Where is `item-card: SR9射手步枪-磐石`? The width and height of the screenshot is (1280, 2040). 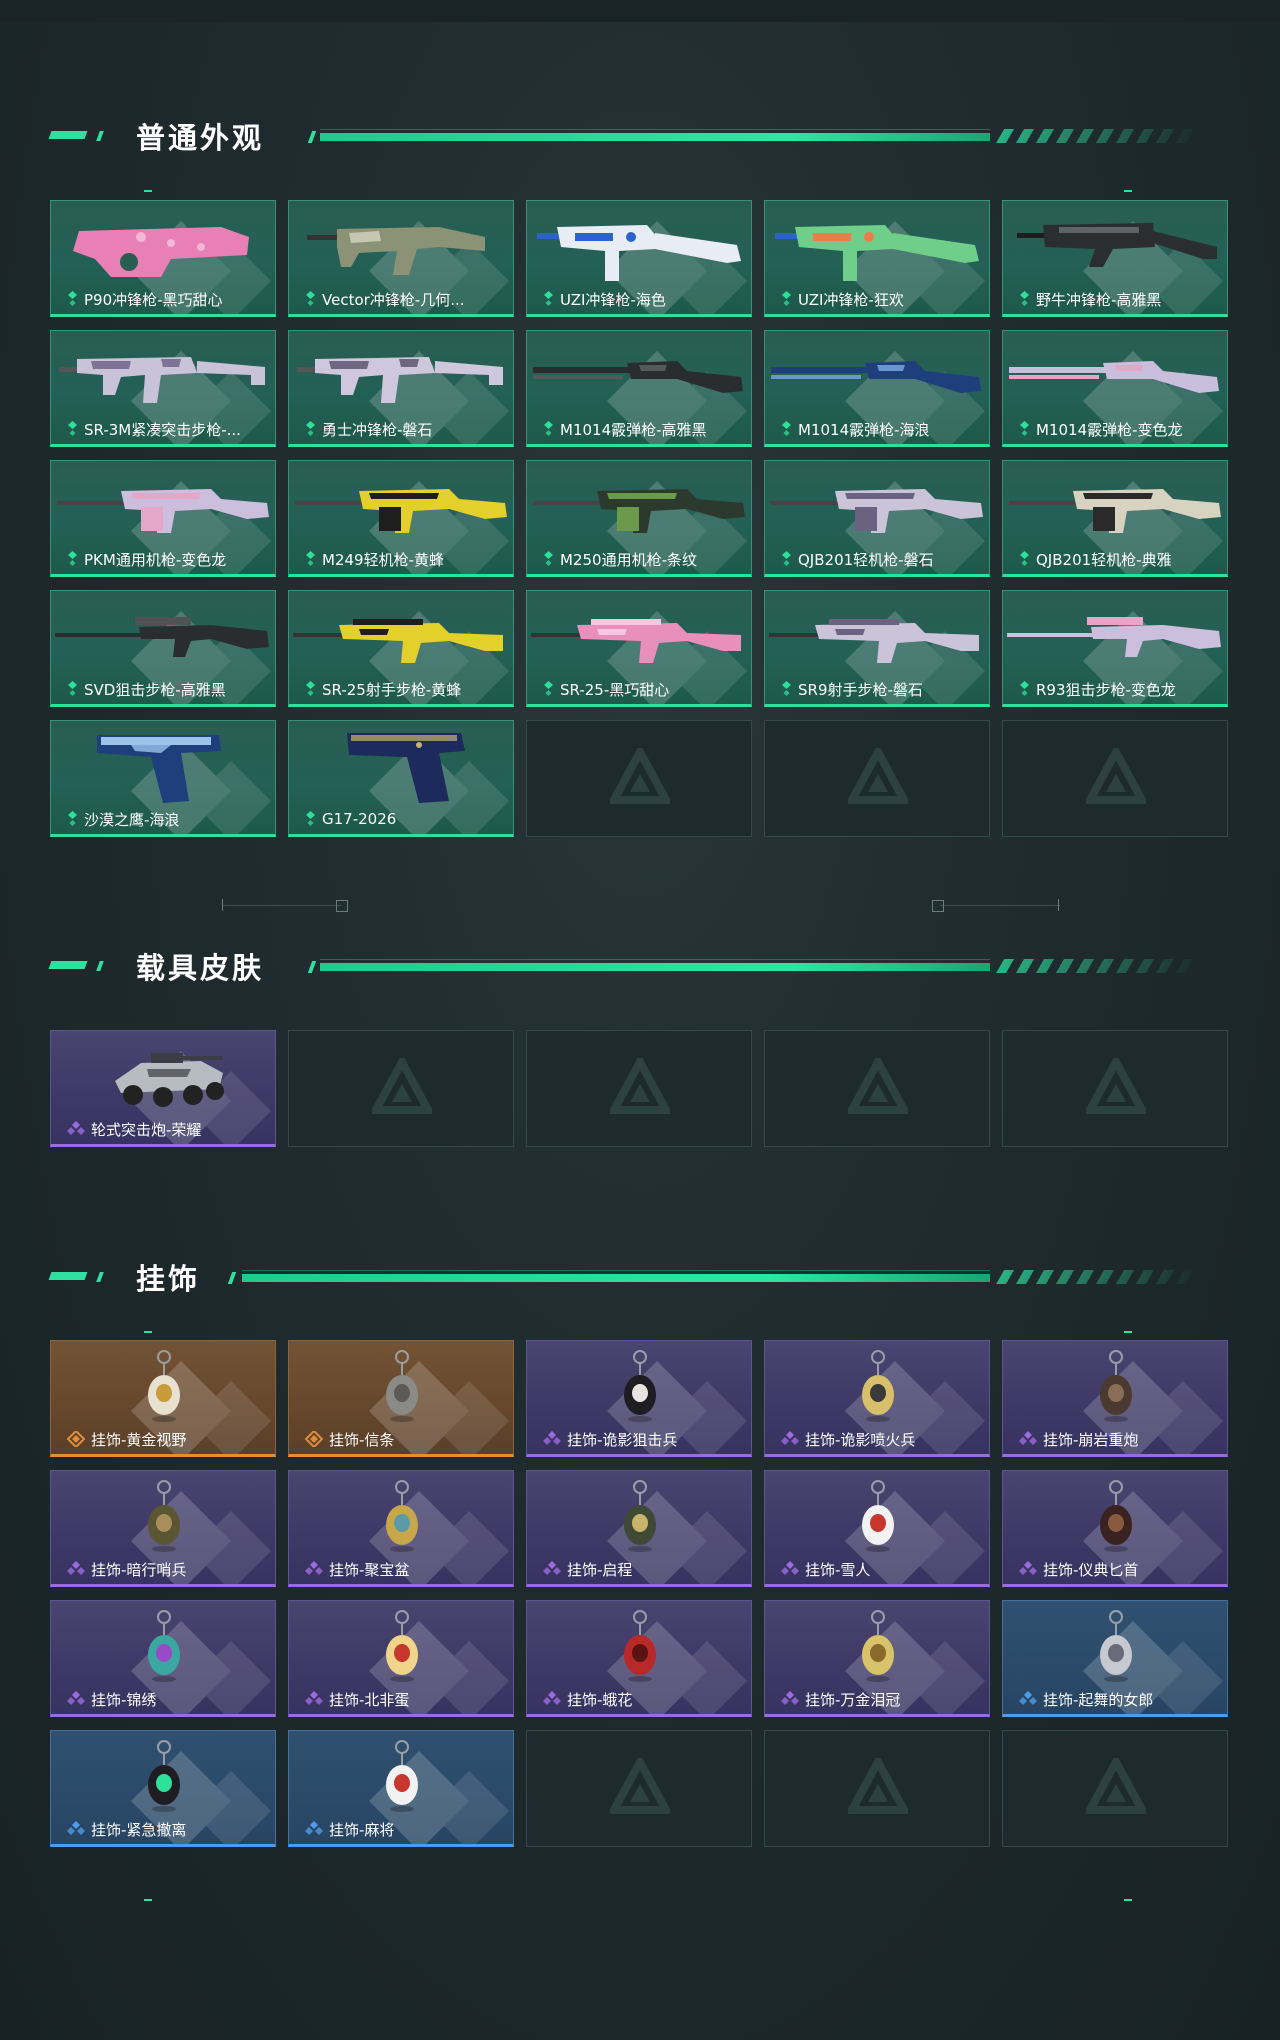
item-card: SR9射手步枪-磐石 is located at coordinates (877, 648).